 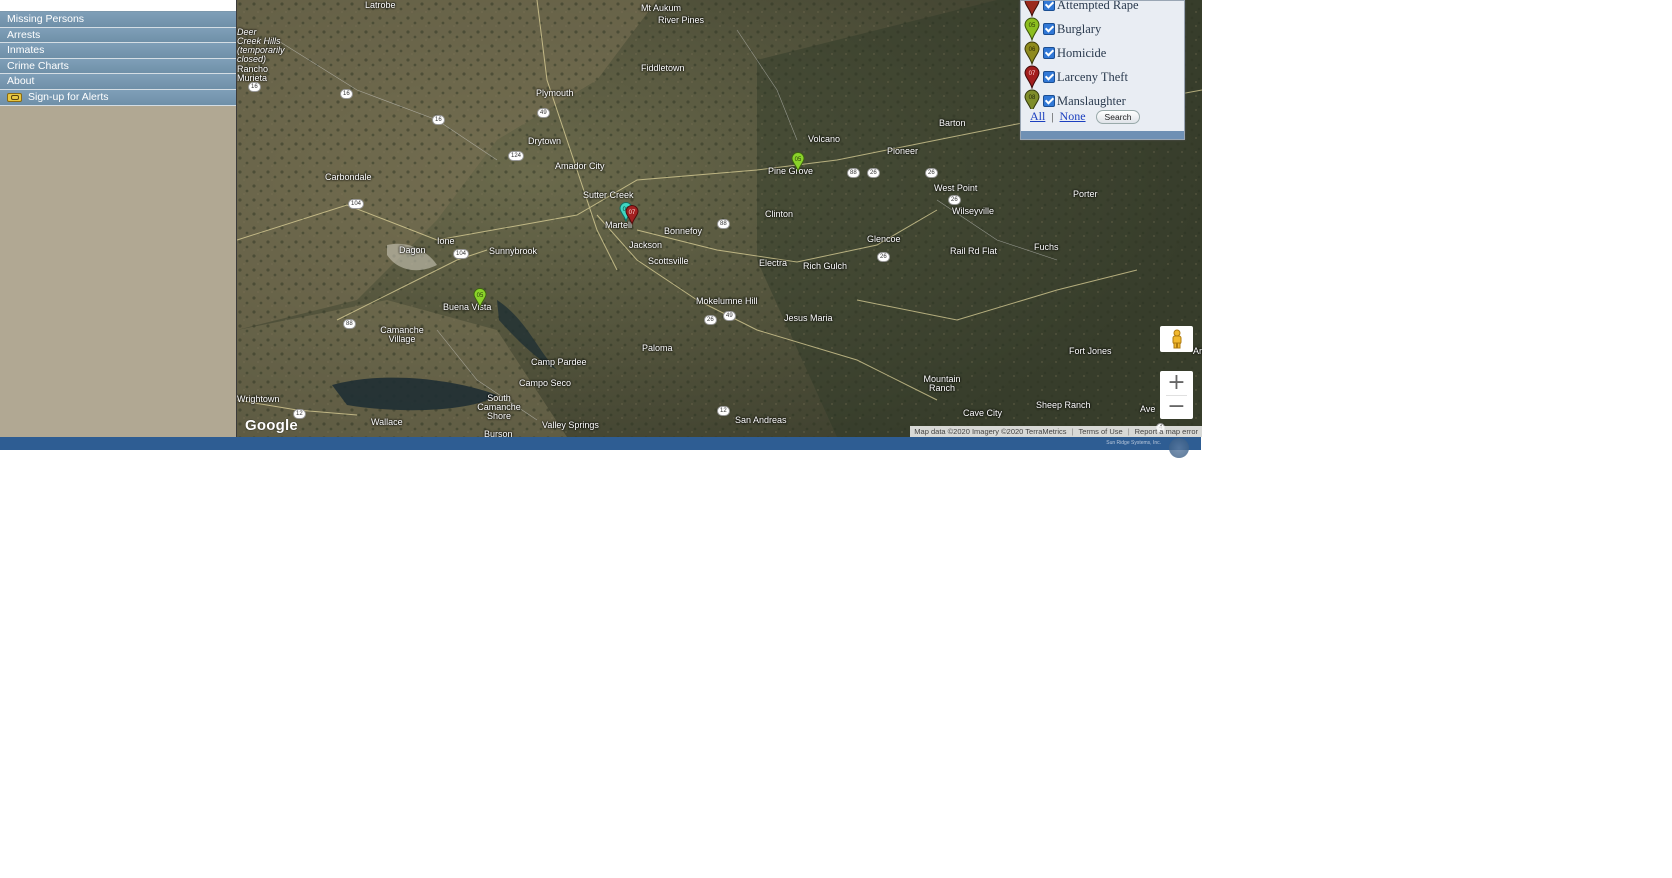 I want to click on zoom-in-button: +, so click(x=1176, y=383).